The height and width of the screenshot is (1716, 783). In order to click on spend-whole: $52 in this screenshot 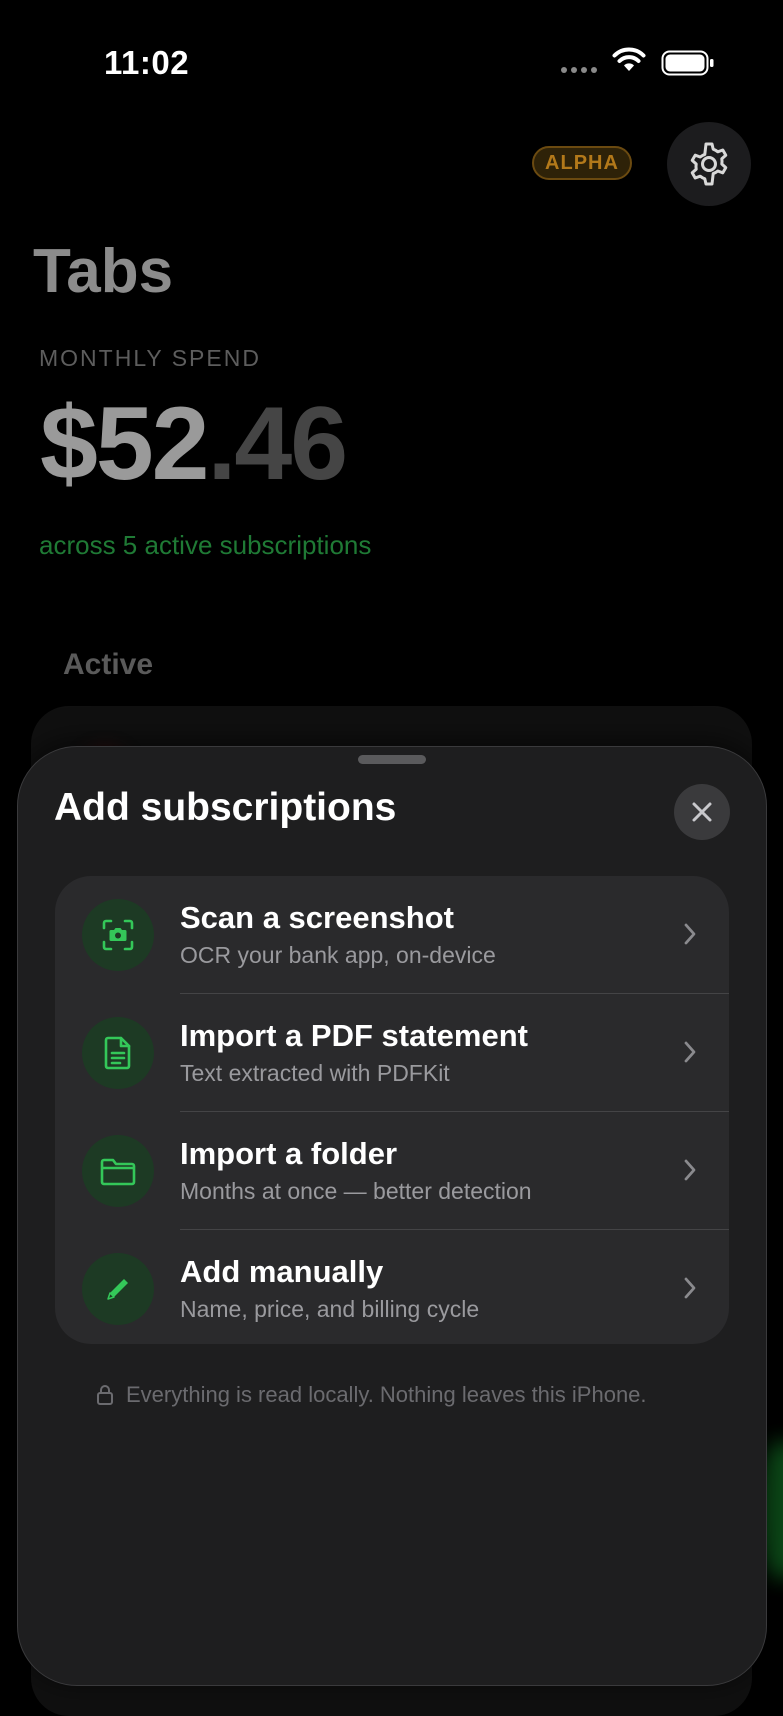, I will do `click(125, 444)`.